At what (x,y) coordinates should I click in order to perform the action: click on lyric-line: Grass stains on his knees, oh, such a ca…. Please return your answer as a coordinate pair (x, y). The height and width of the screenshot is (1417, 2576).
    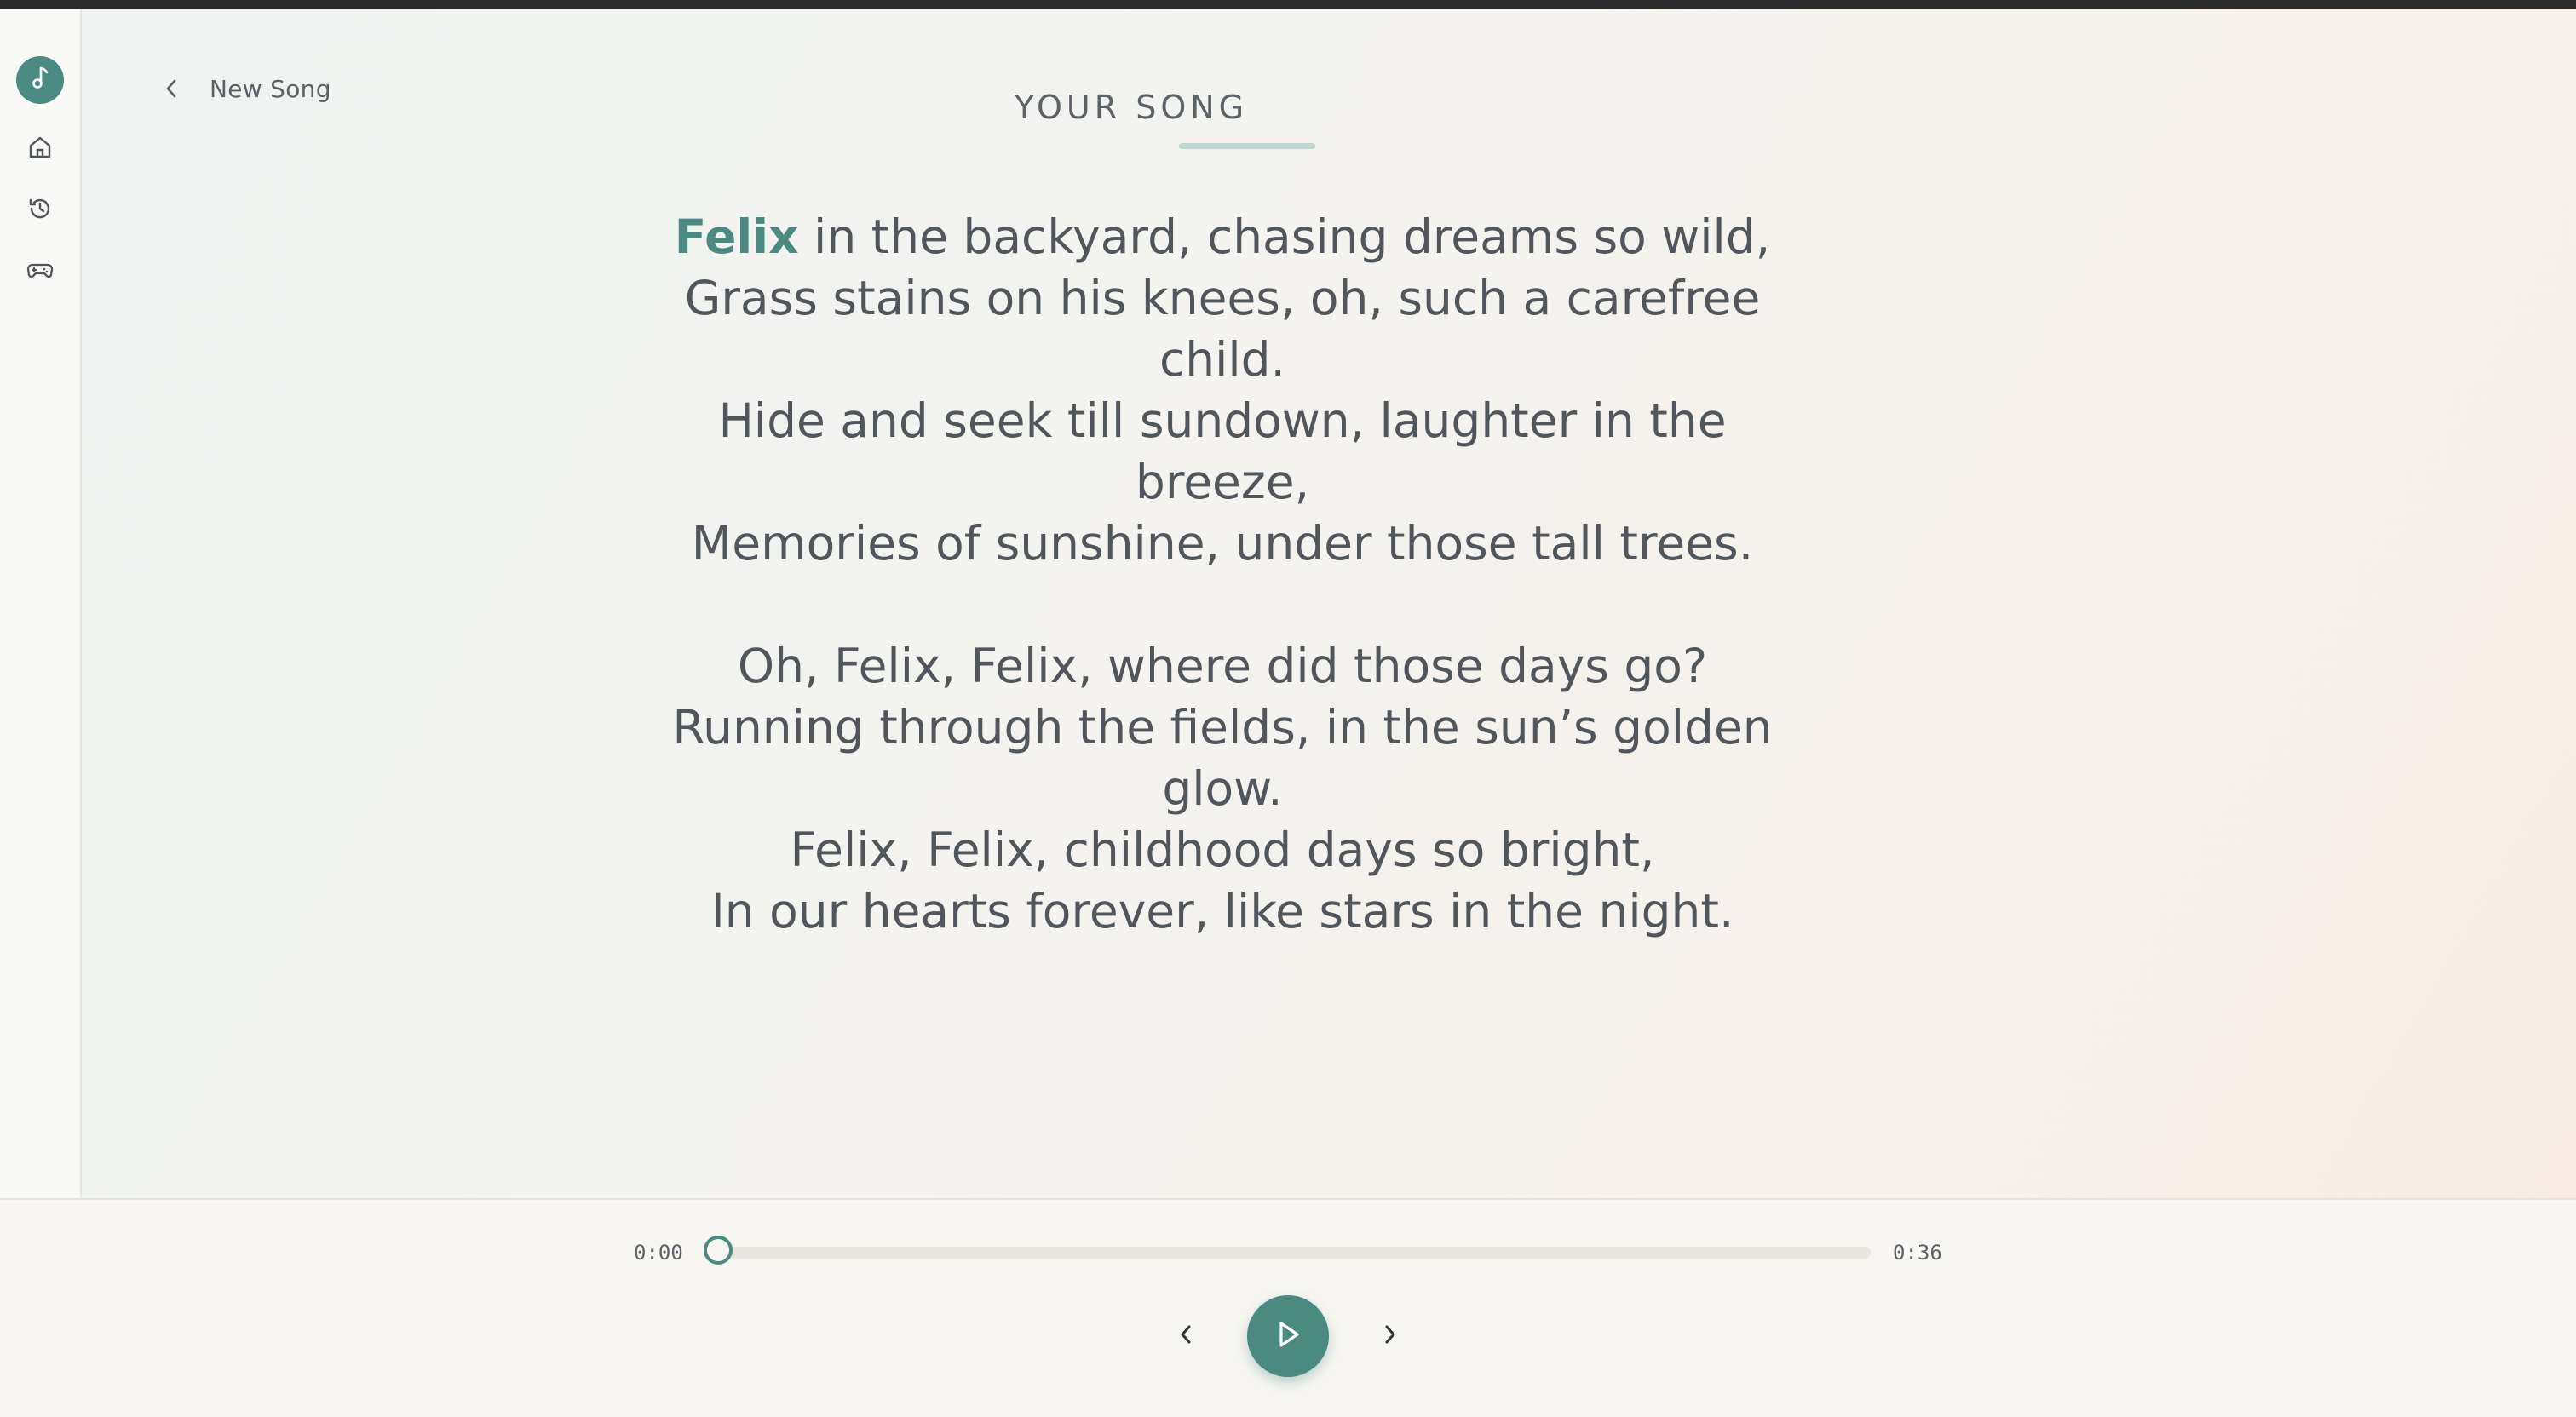
    Looking at the image, I should click on (1222, 329).